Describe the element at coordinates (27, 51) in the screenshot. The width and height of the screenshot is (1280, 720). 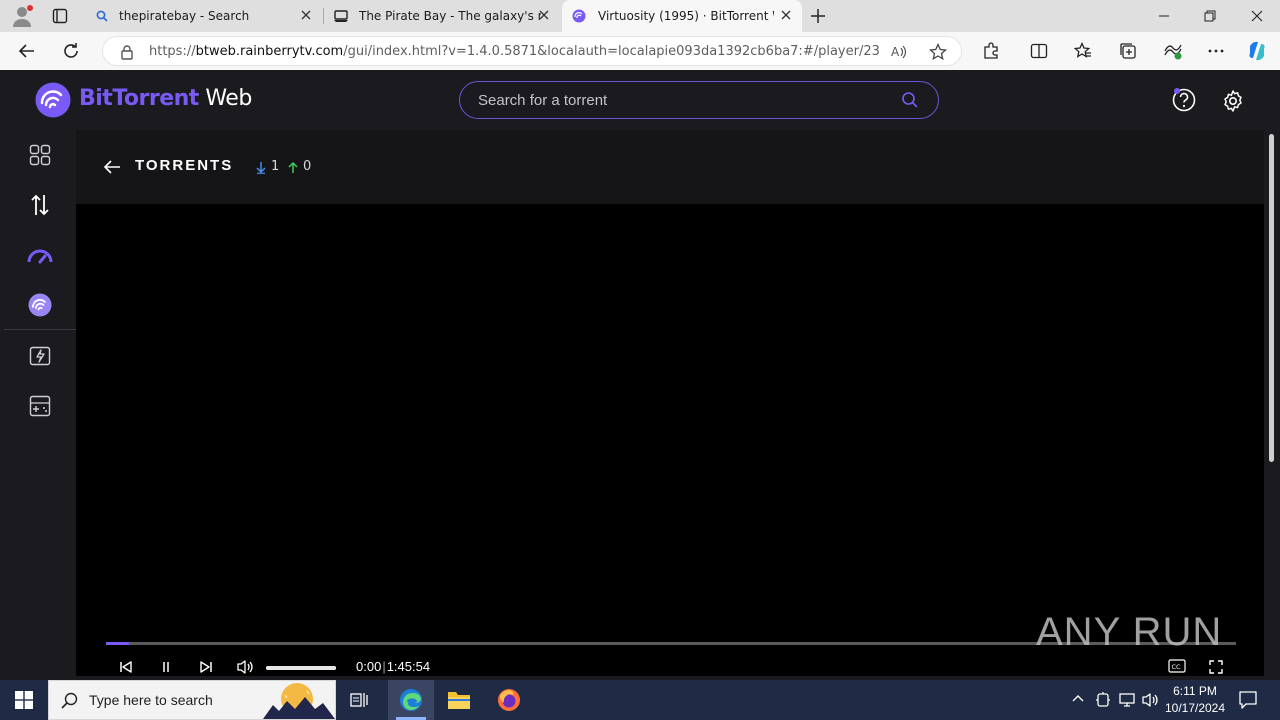
I see `back-icon` at that location.